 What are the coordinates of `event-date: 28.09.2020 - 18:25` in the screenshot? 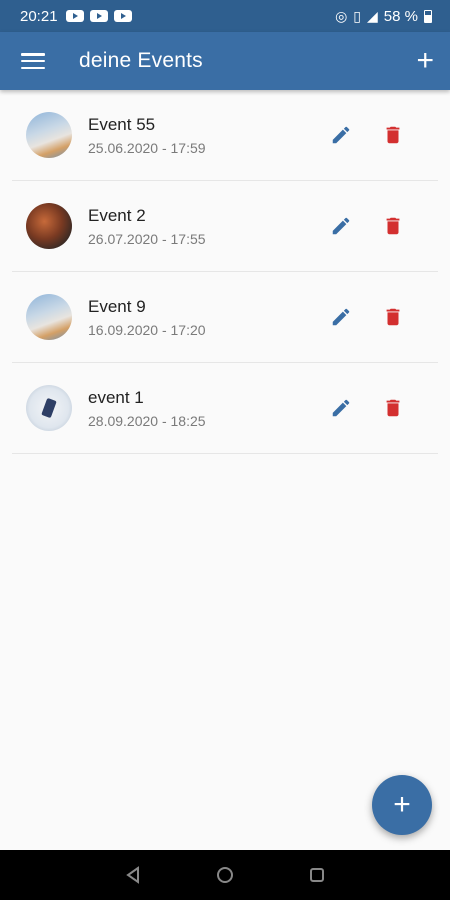 It's located at (147, 420).